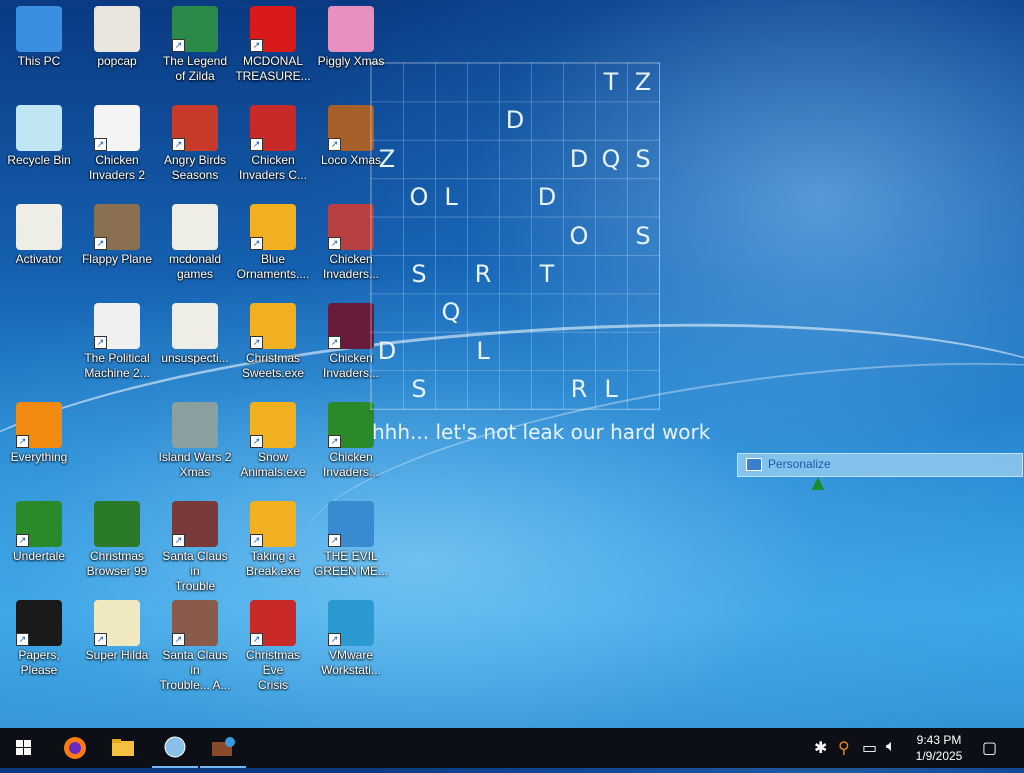 The height and width of the screenshot is (773, 1024). Describe the element at coordinates (273, 326) in the screenshot. I see `christmas-sweets-icon: ↗` at that location.